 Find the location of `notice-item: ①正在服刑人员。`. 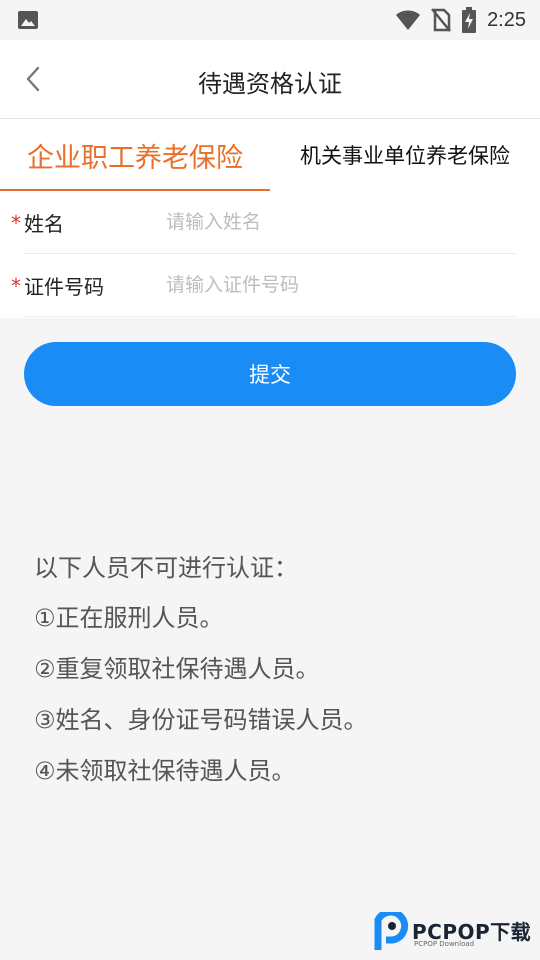

notice-item: ①正在服刑人员。 is located at coordinates (129, 618).